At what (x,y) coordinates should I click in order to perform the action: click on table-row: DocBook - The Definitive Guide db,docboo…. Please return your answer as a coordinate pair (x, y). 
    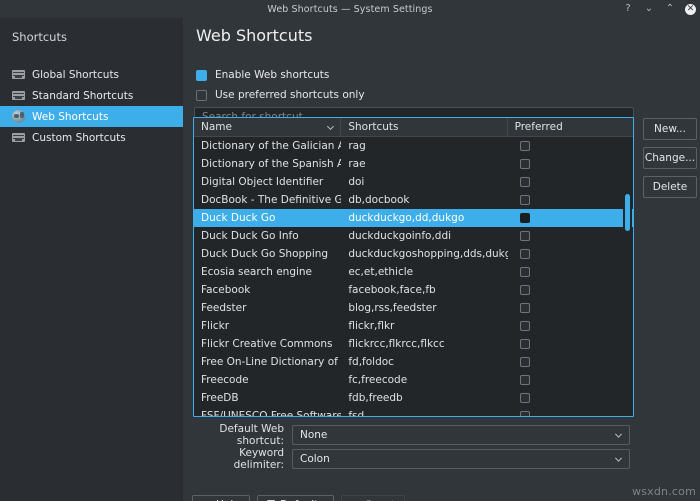
    Looking at the image, I should click on (413, 200).